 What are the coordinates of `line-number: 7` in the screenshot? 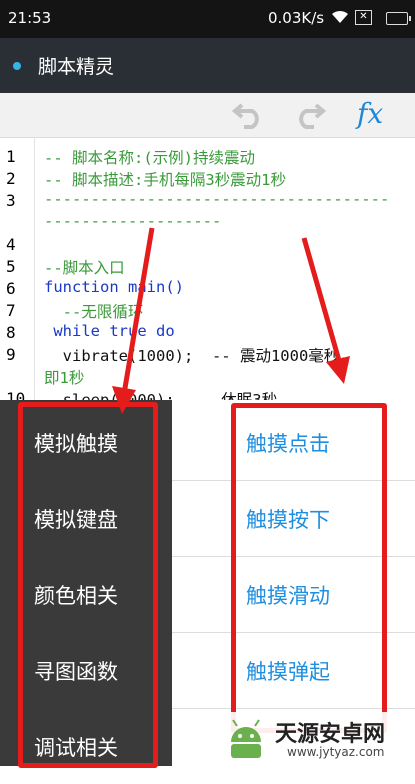 It's located at (11, 310).